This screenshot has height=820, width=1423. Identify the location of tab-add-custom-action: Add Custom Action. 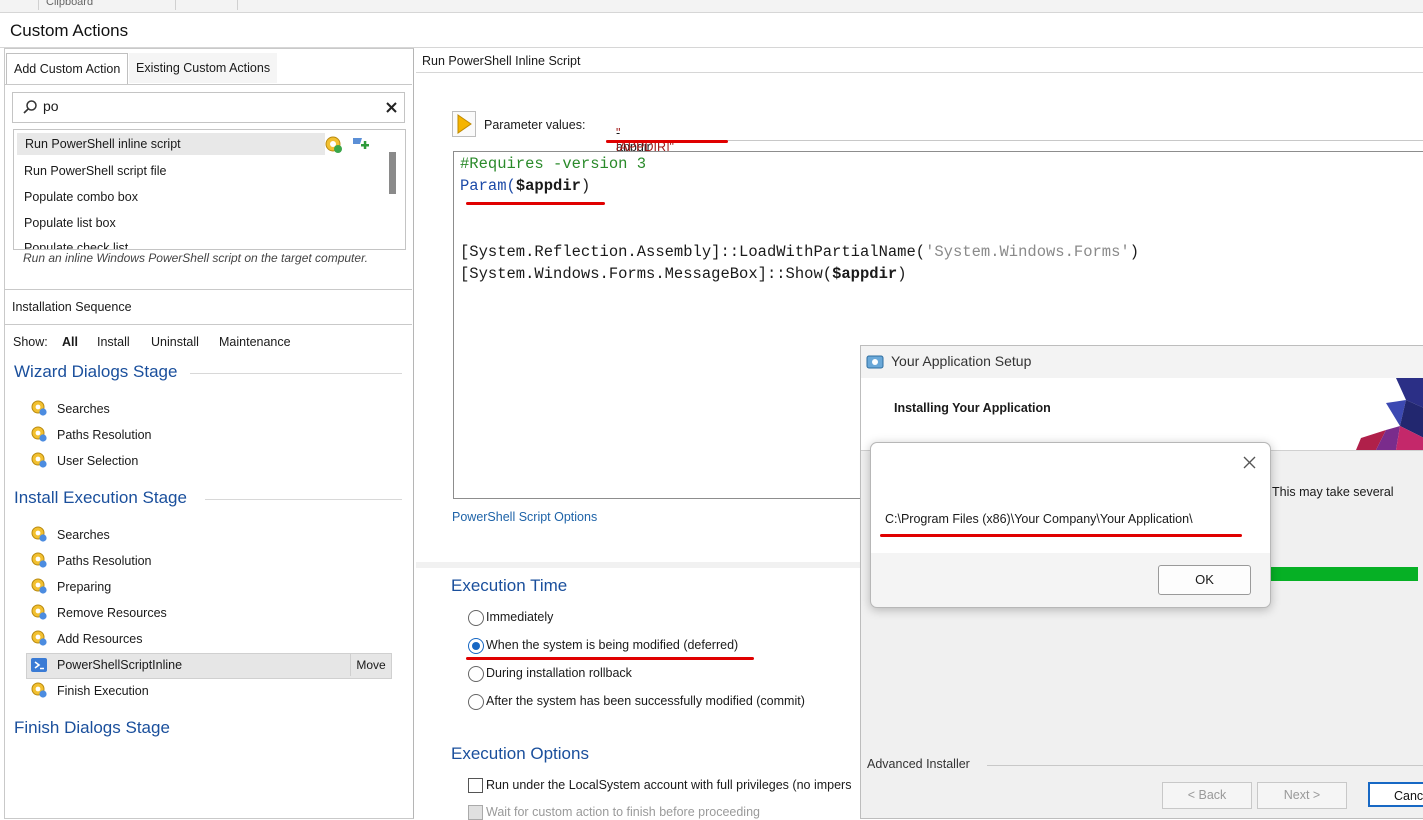
(67, 68).